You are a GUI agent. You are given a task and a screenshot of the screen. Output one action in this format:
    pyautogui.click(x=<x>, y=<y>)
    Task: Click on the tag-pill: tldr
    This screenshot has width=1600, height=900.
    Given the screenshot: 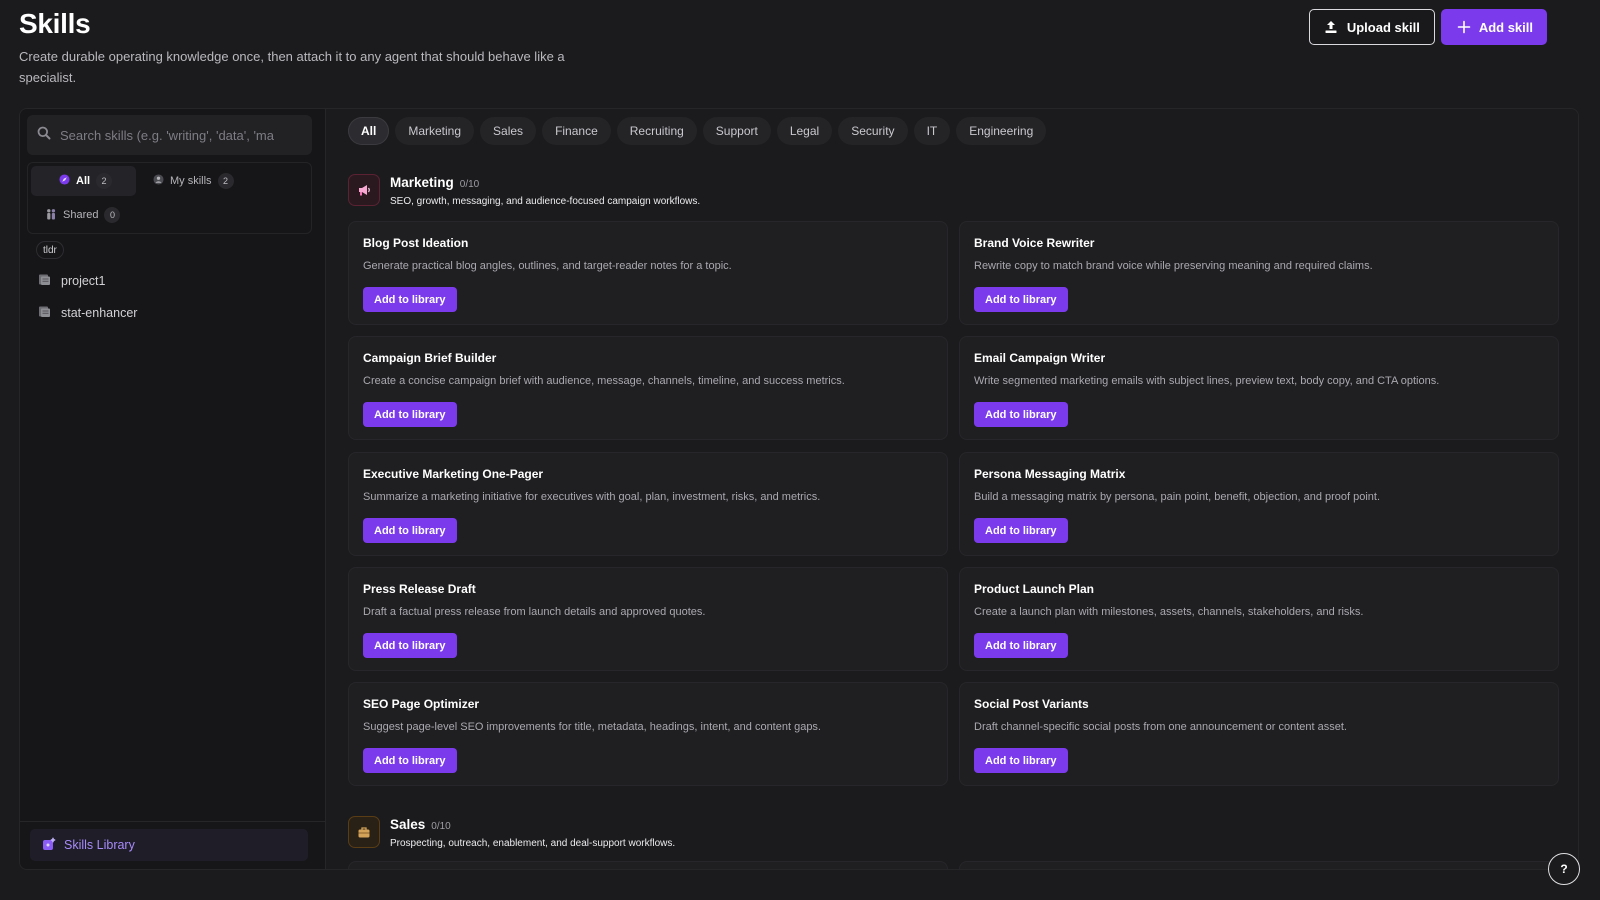 What is the action you would take?
    pyautogui.click(x=50, y=250)
    